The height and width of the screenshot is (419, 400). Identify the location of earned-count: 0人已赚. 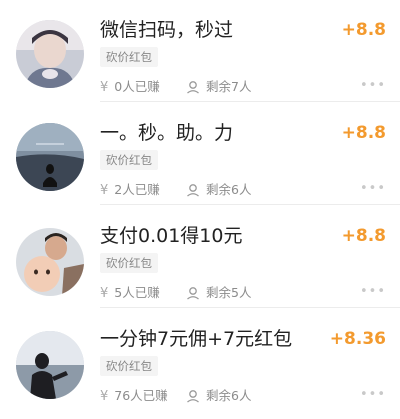
(137, 86).